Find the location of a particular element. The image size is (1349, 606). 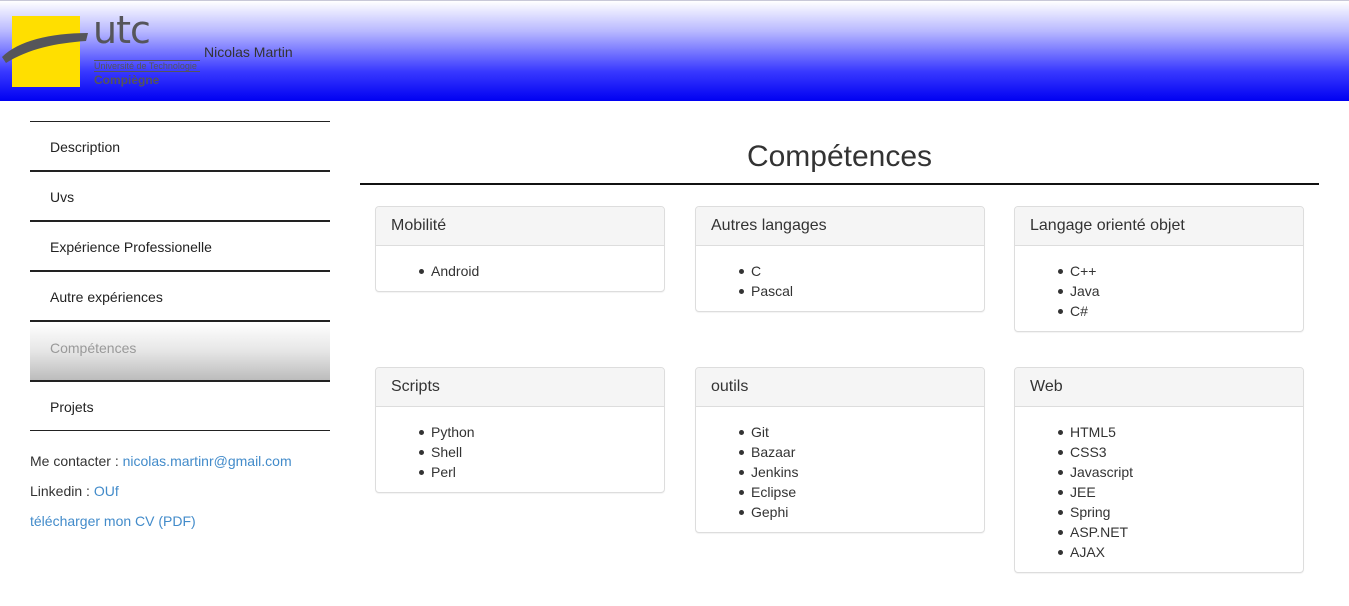

panel-outils: outils Git Bazaar Jenkins Eclipse Gephi is located at coordinates (840, 450).